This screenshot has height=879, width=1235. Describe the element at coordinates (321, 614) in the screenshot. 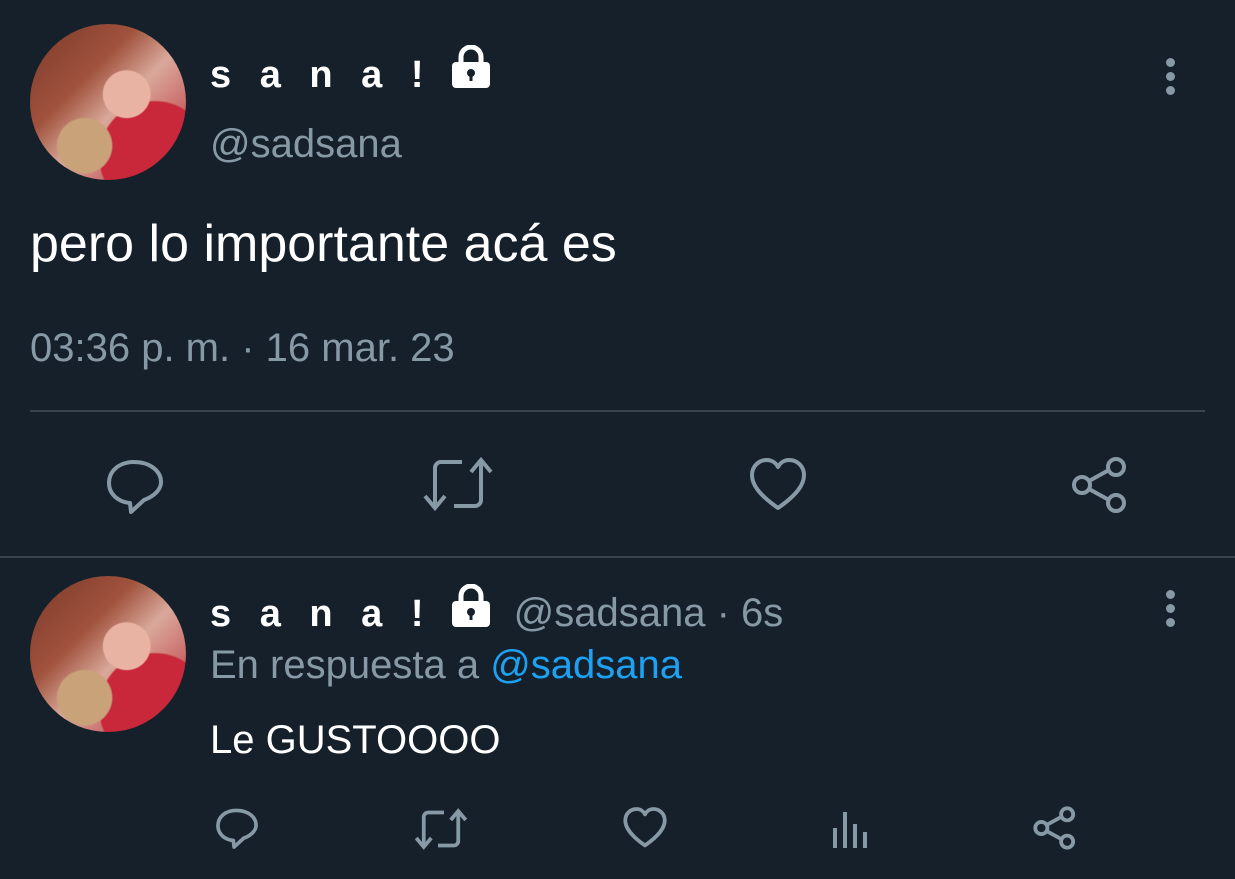

I see `reply-display-name-text: s a n a !` at that location.